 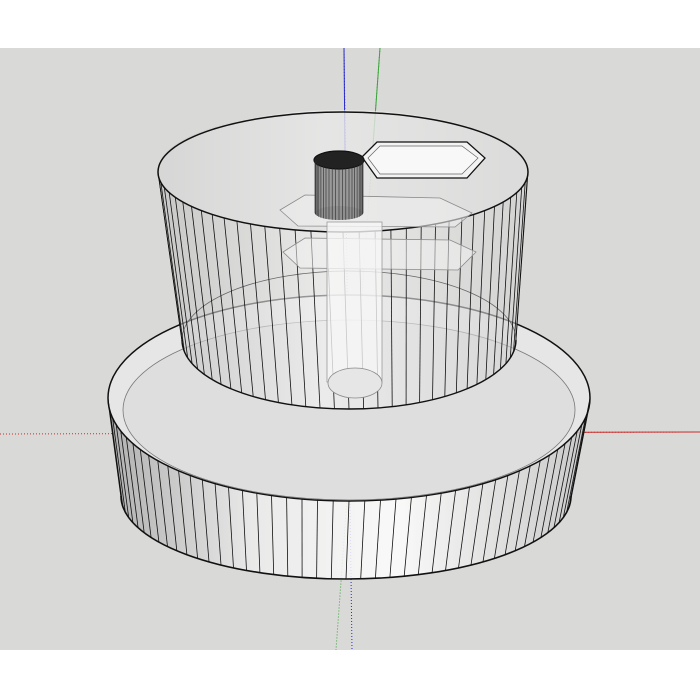 I want to click on round-bore-top, so click(x=339, y=160).